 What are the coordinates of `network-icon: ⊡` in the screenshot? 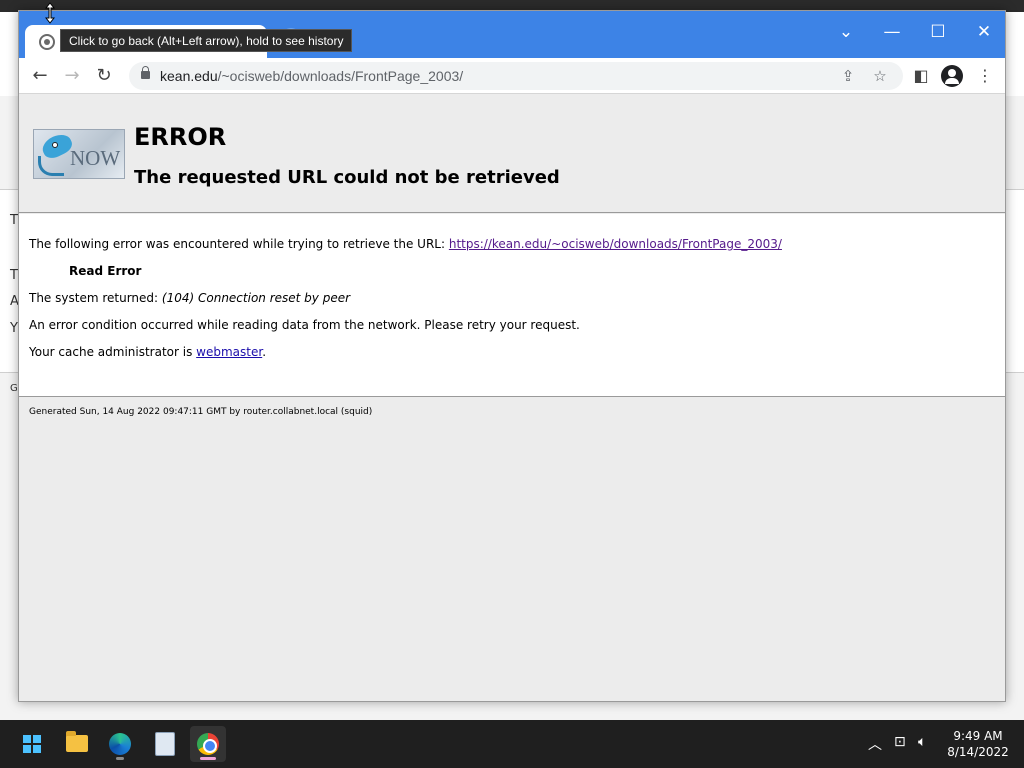 It's located at (900, 742).